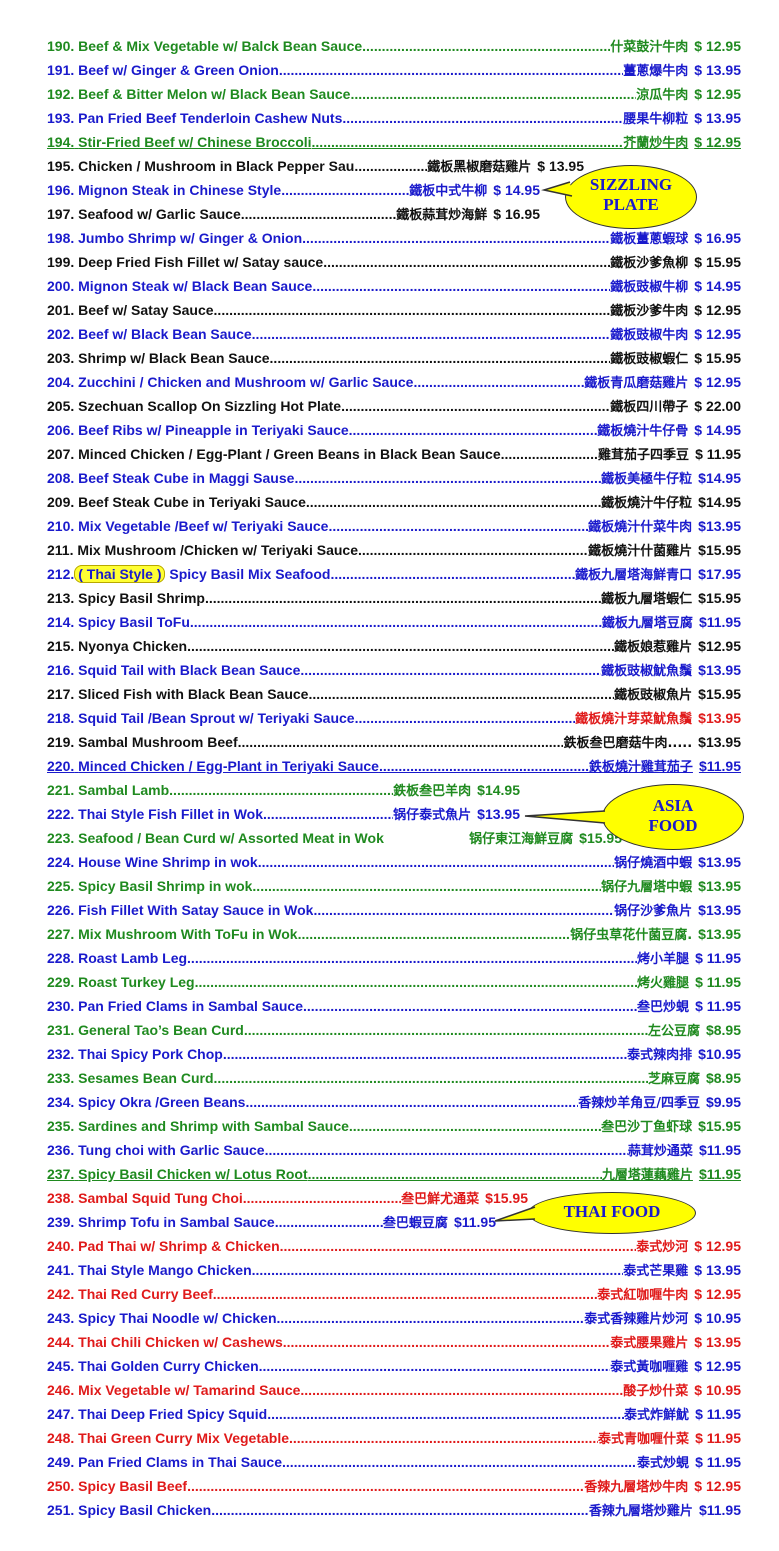 The image size is (779, 1551). I want to click on item-chinese-name: 叁巴沙丁鱼虾球, so click(647, 1127).